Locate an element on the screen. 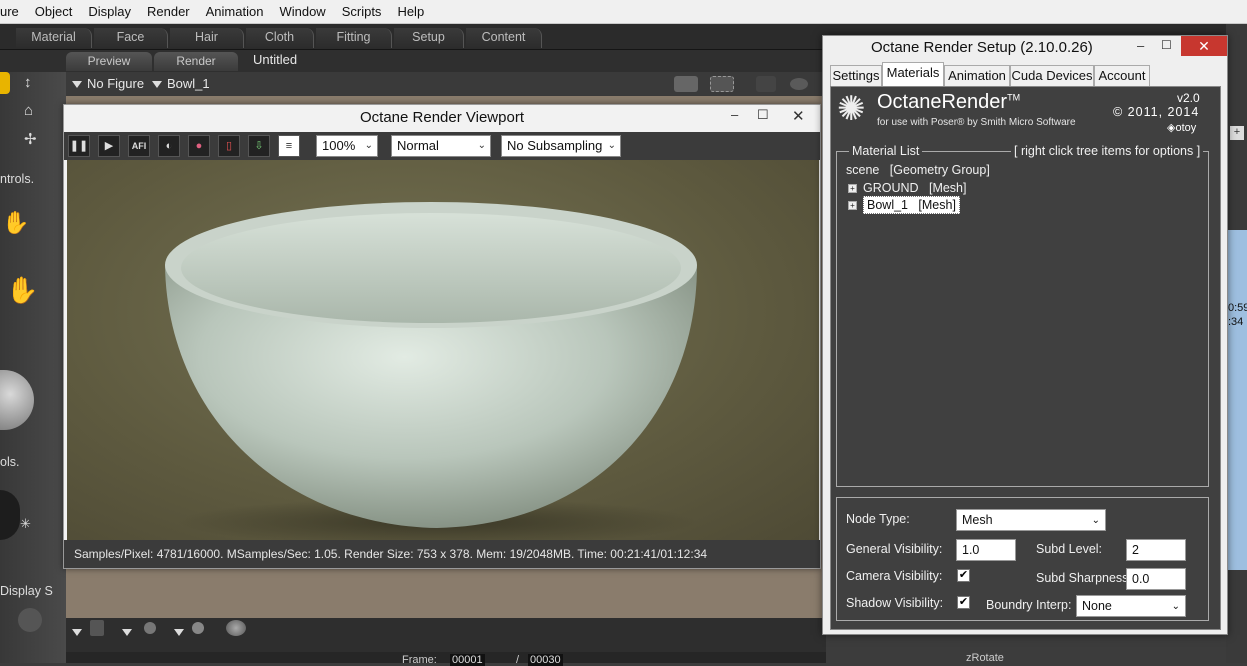 This screenshot has width=1247, height=666. preview-dropdown is located at coordinates (181, 631).